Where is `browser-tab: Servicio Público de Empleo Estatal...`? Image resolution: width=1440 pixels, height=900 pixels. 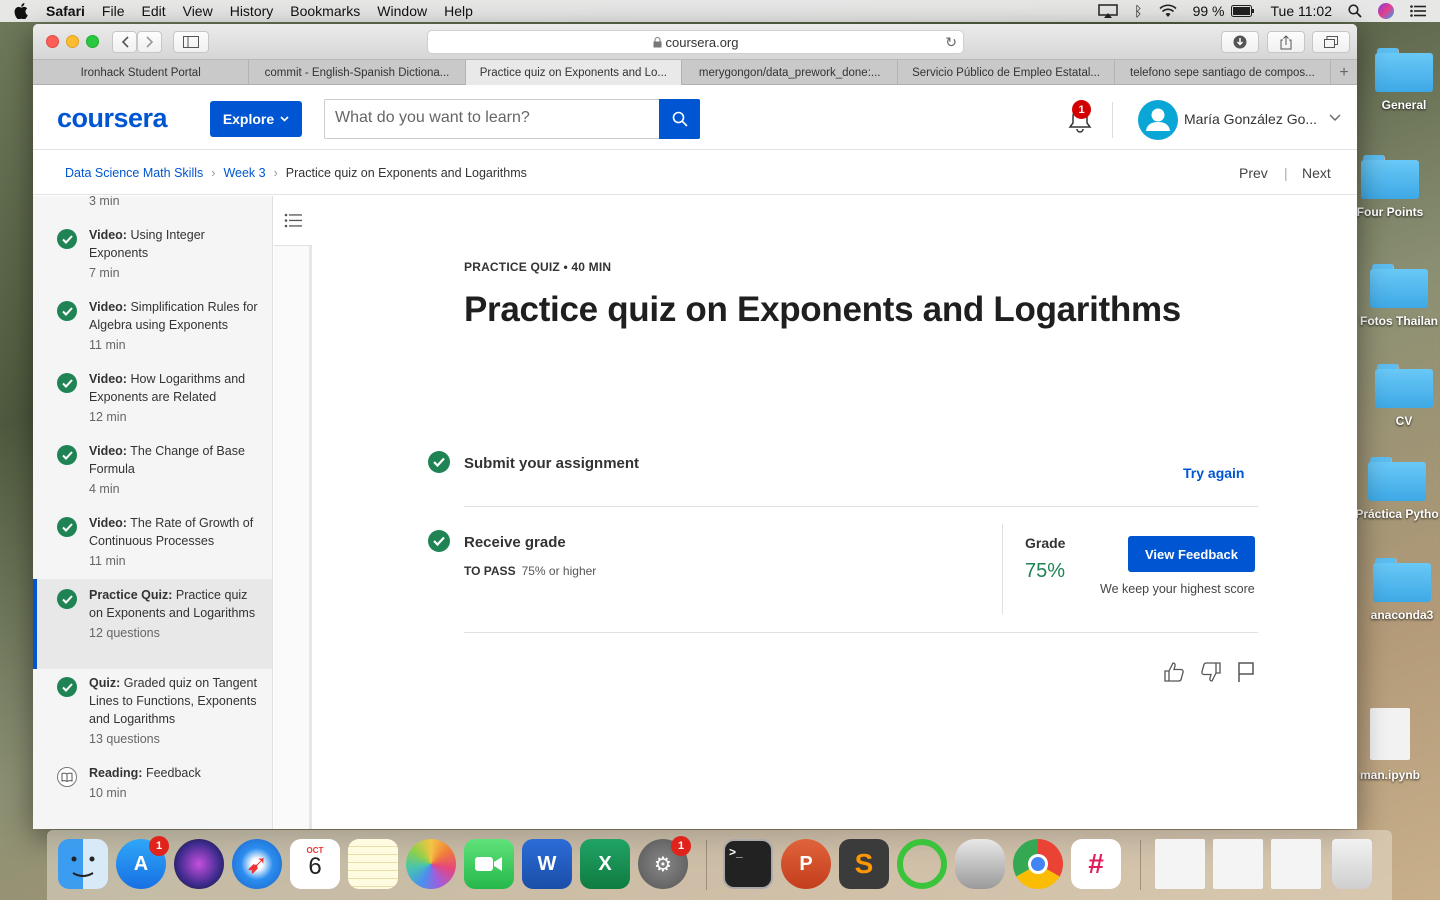 browser-tab: Servicio Público de Empleo Estatal... is located at coordinates (1006, 72).